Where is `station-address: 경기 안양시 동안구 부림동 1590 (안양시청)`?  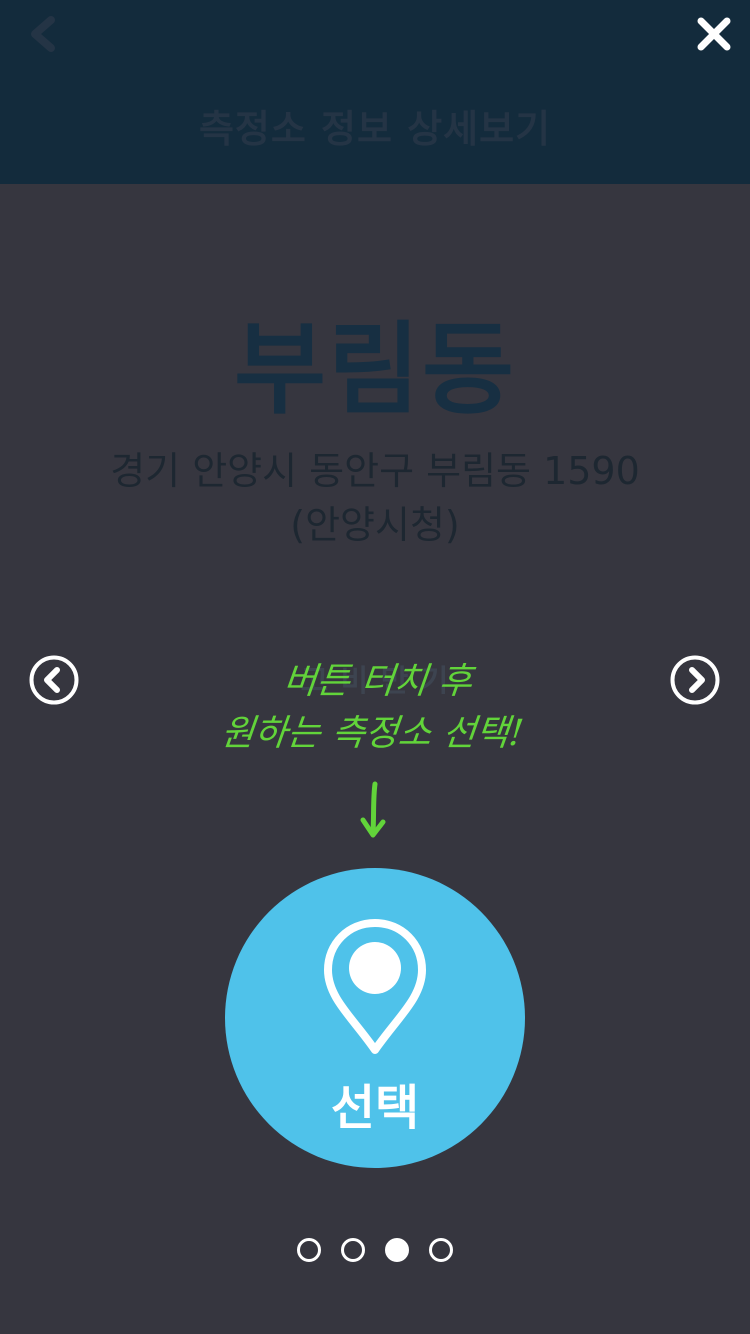
station-address: 경기 안양시 동안구 부림동 1590 (안양시청) is located at coordinates (375, 498).